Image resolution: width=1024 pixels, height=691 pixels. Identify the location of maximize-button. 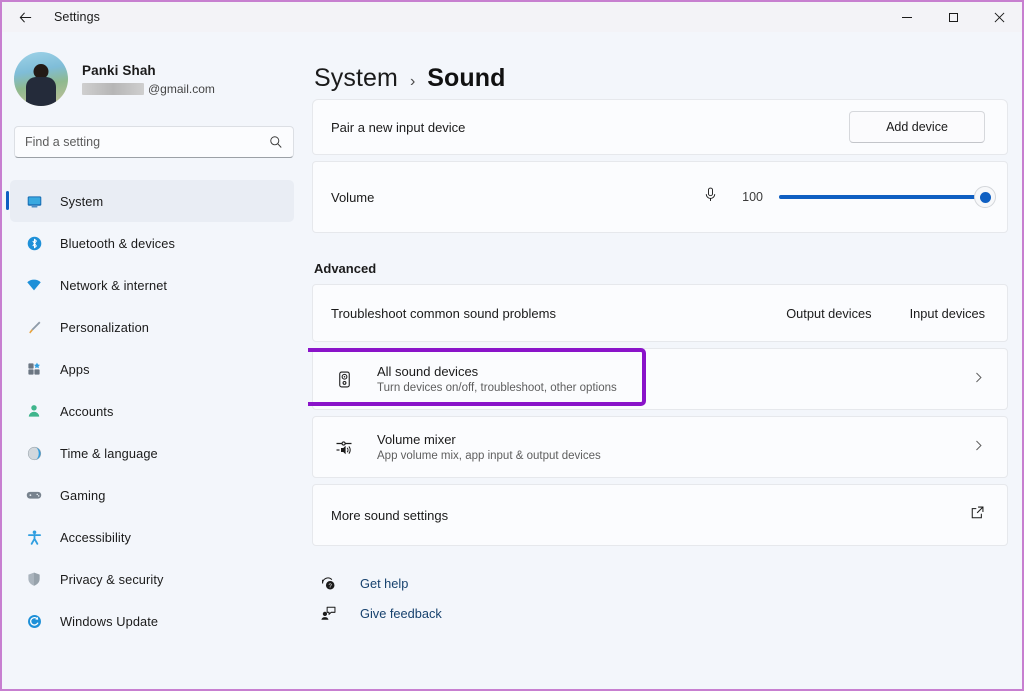
(953, 17).